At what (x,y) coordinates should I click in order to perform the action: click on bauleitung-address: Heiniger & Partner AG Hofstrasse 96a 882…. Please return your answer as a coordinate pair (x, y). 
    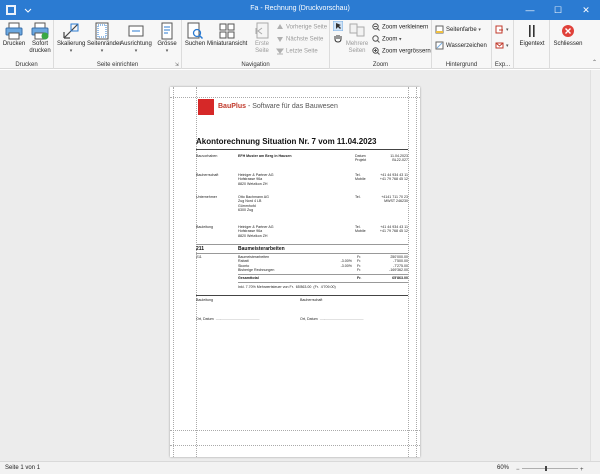
    Looking at the image, I should click on (256, 231).